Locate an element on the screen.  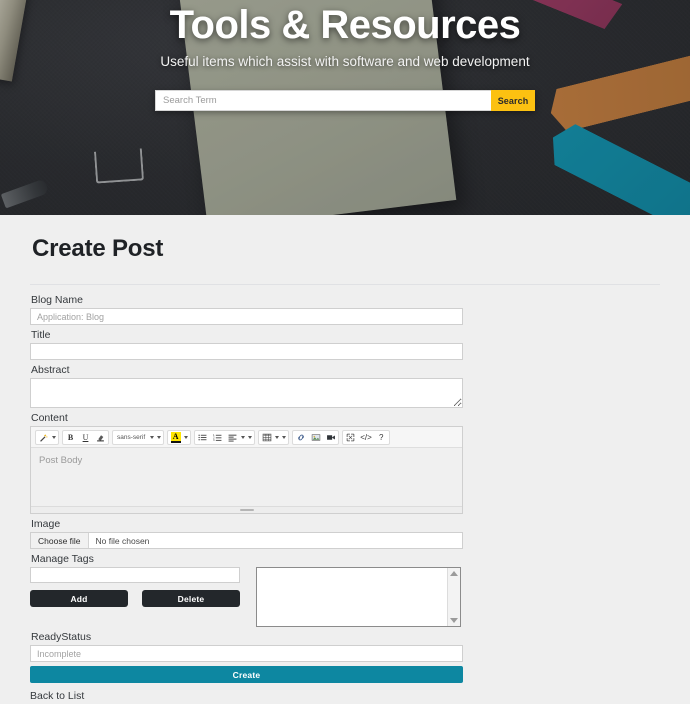
scroll-up-arrow-icon is located at coordinates (454, 573).